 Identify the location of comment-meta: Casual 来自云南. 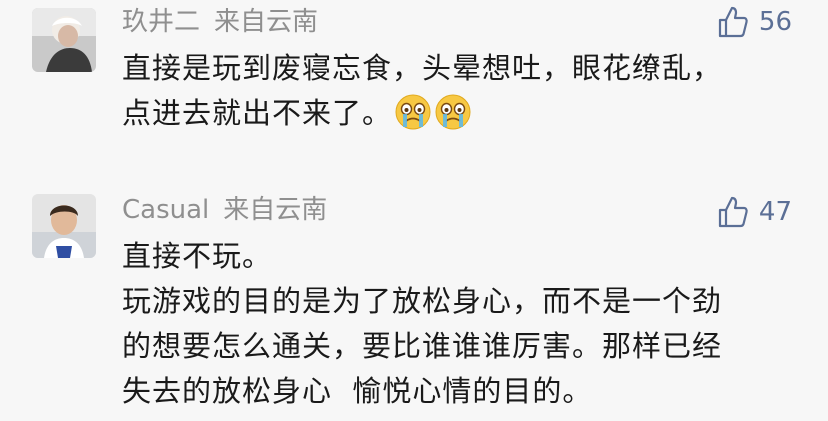
(224, 210).